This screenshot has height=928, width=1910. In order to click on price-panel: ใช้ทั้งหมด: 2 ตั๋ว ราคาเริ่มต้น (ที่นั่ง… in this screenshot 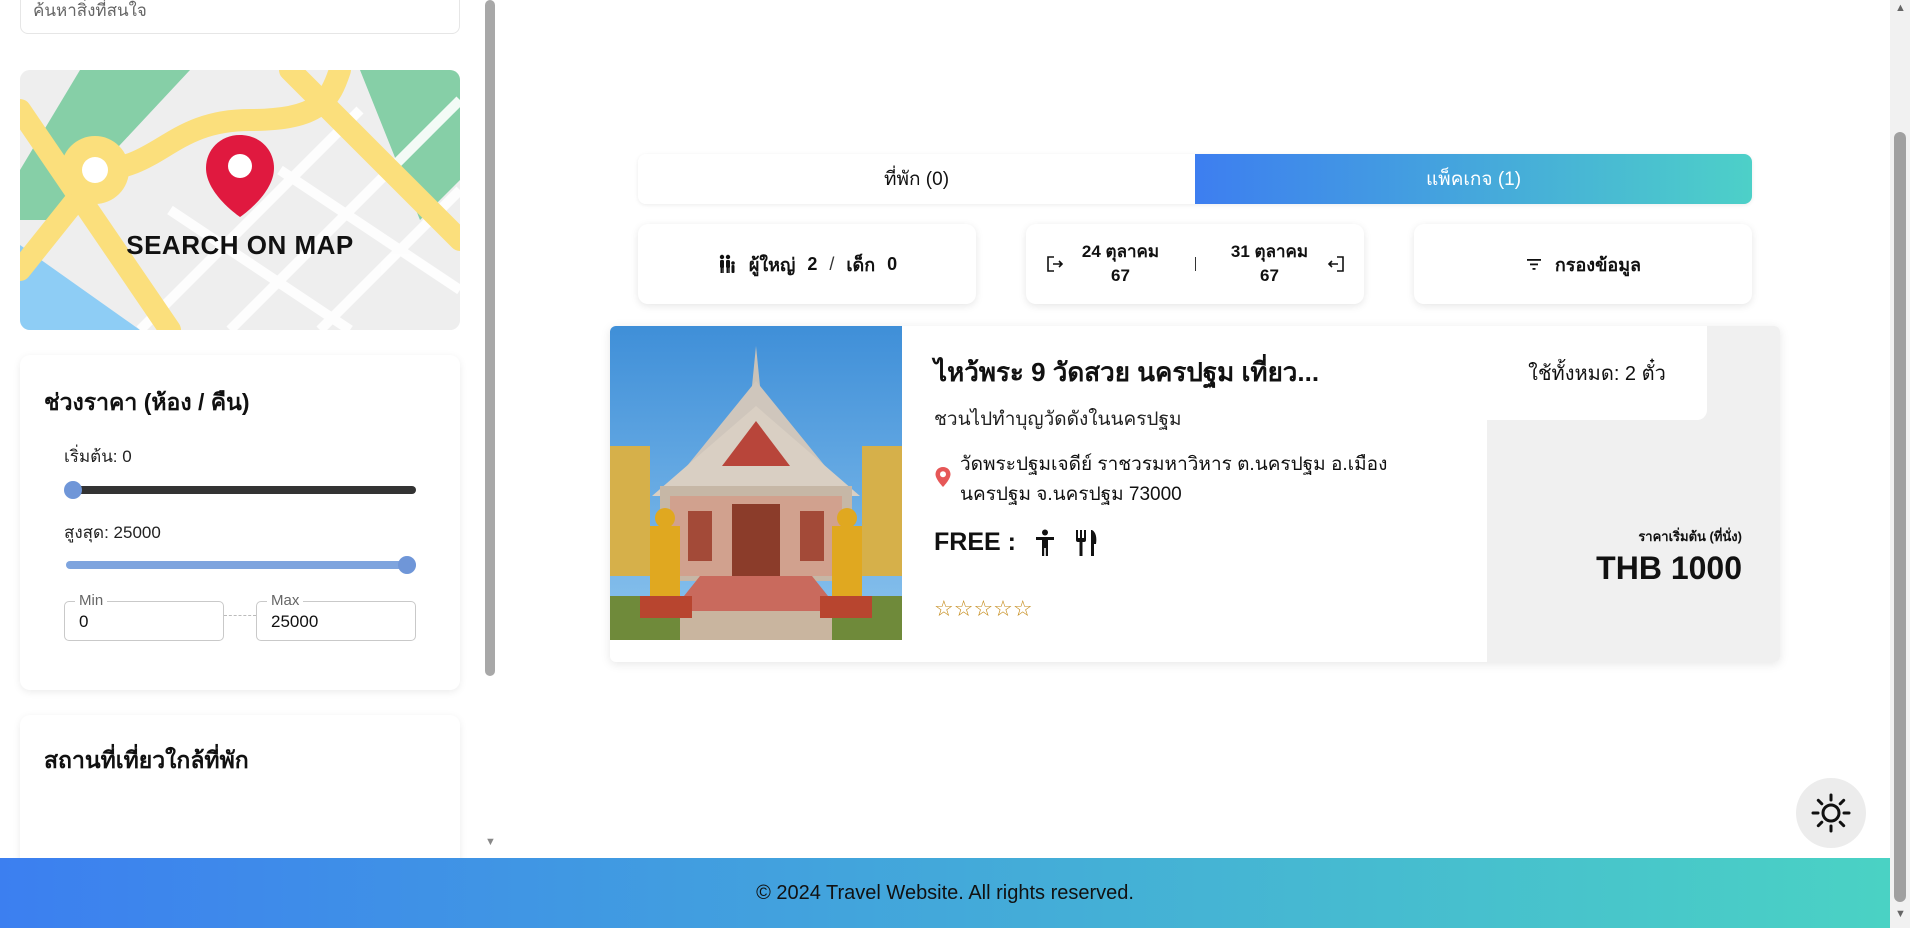, I will do `click(1633, 494)`.